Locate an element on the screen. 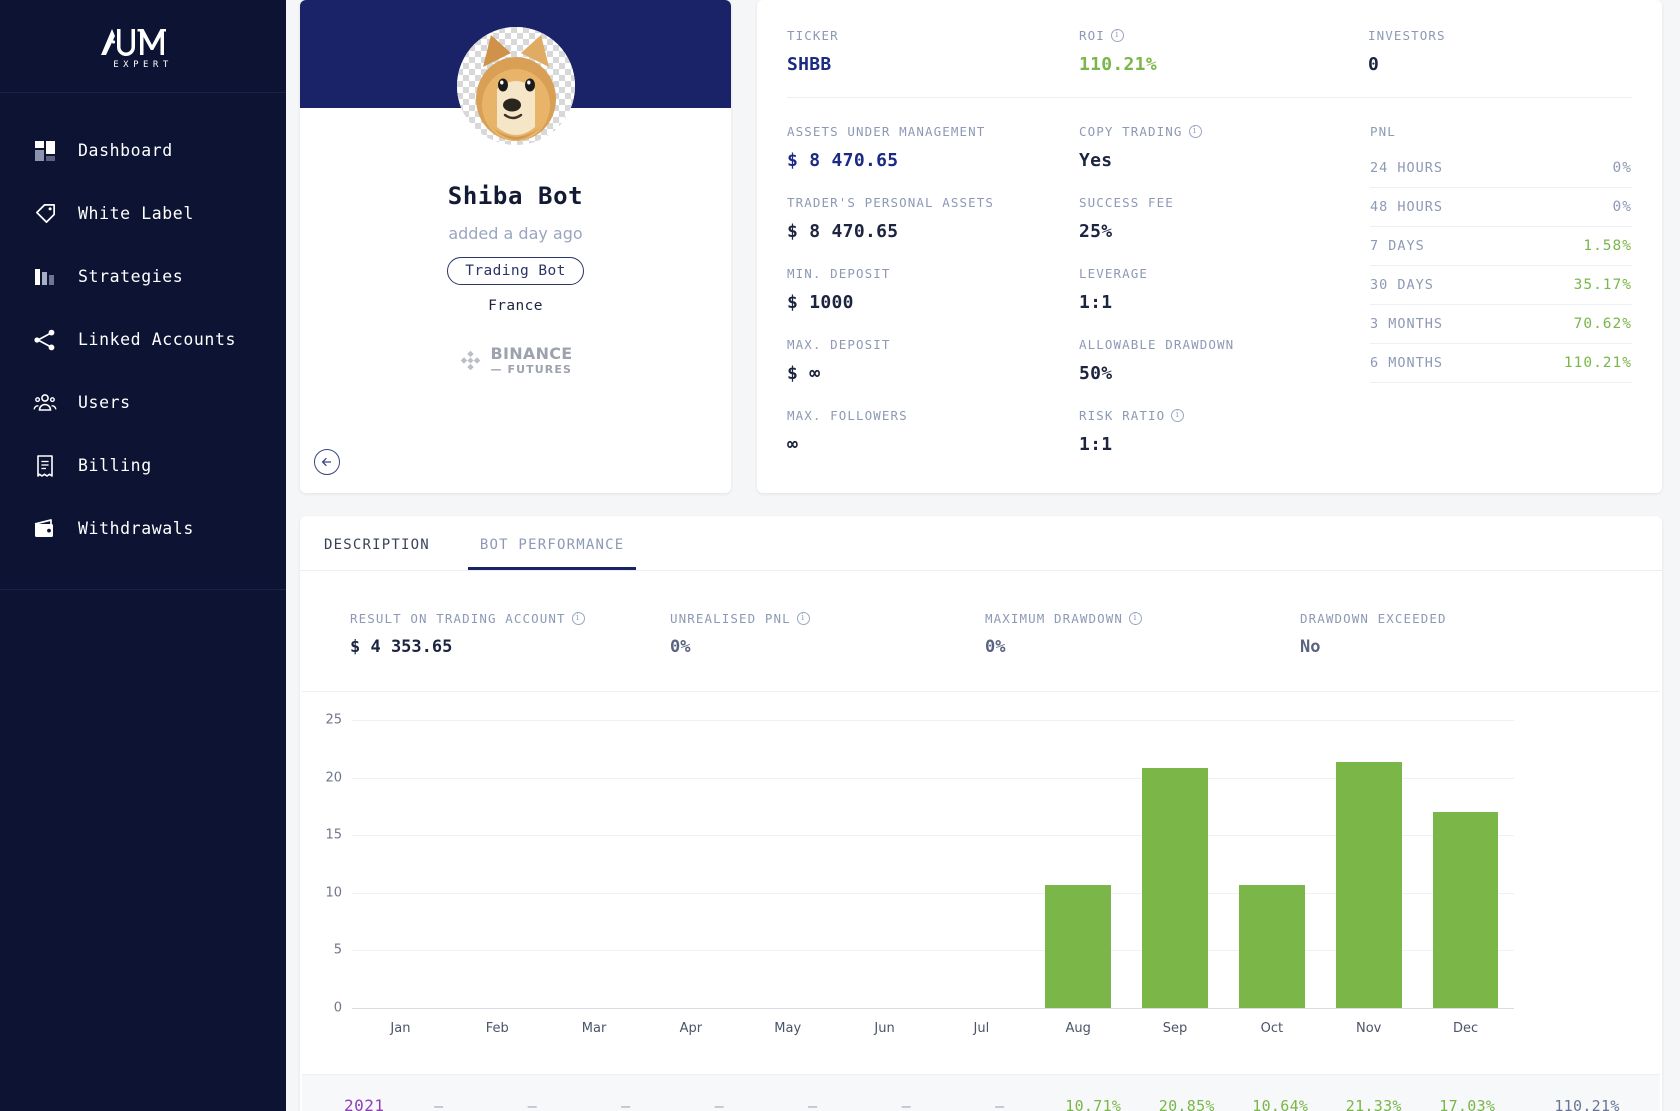 Image resolution: width=1680 pixels, height=1111 pixels. stat-label-text: RESULT ON TRADING ACCOUNT is located at coordinates (458, 618).